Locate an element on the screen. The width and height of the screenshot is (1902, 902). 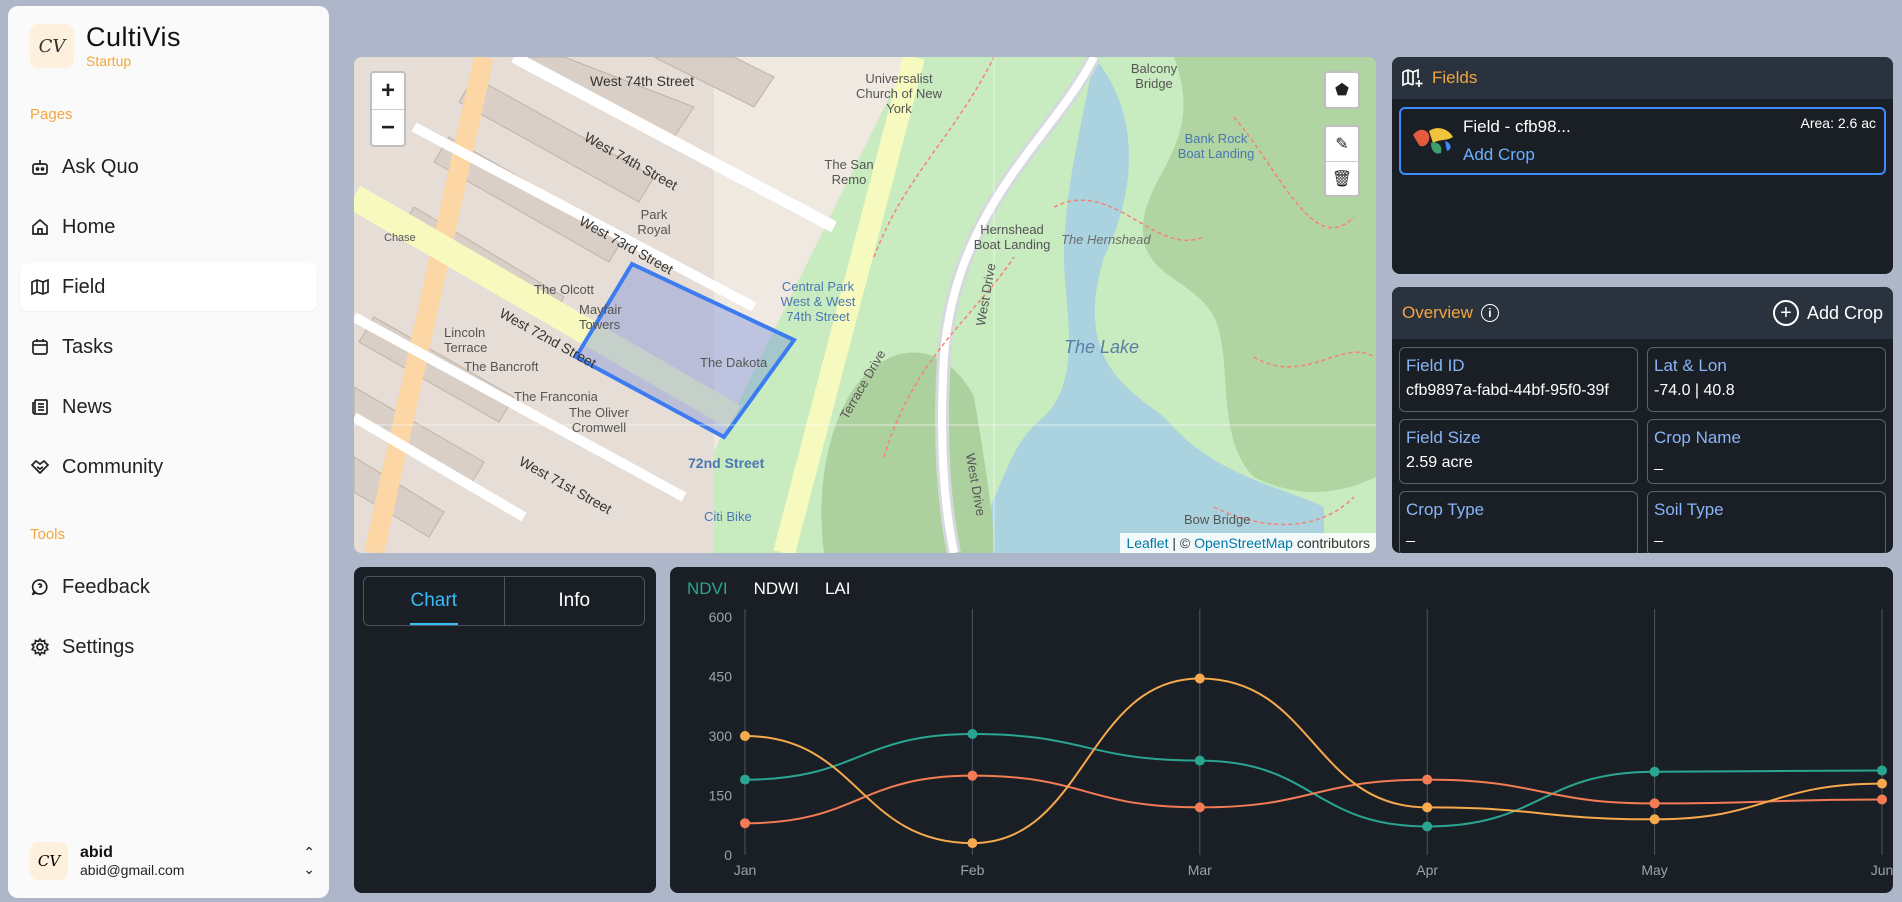
map-add-icon is located at coordinates (1412, 77).